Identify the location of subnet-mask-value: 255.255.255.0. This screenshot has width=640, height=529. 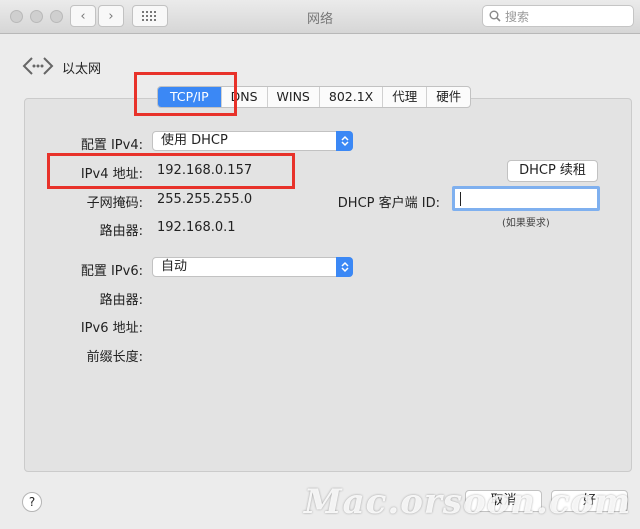
(205, 199).